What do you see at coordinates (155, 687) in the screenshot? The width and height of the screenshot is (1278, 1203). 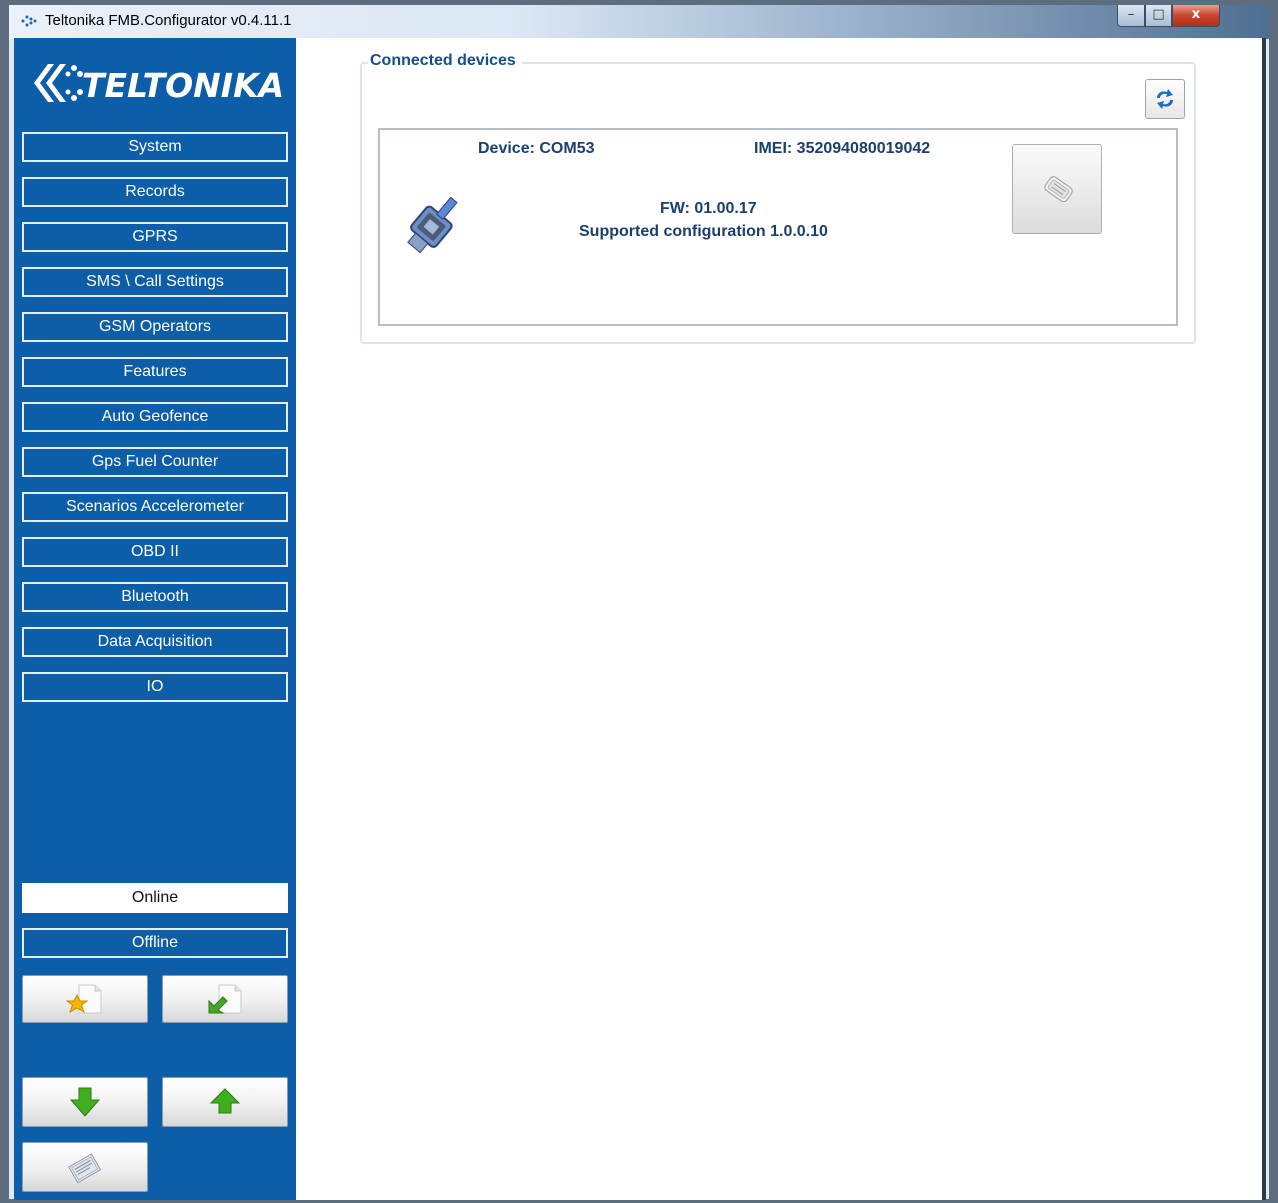 I see `nav-io: IO` at bounding box center [155, 687].